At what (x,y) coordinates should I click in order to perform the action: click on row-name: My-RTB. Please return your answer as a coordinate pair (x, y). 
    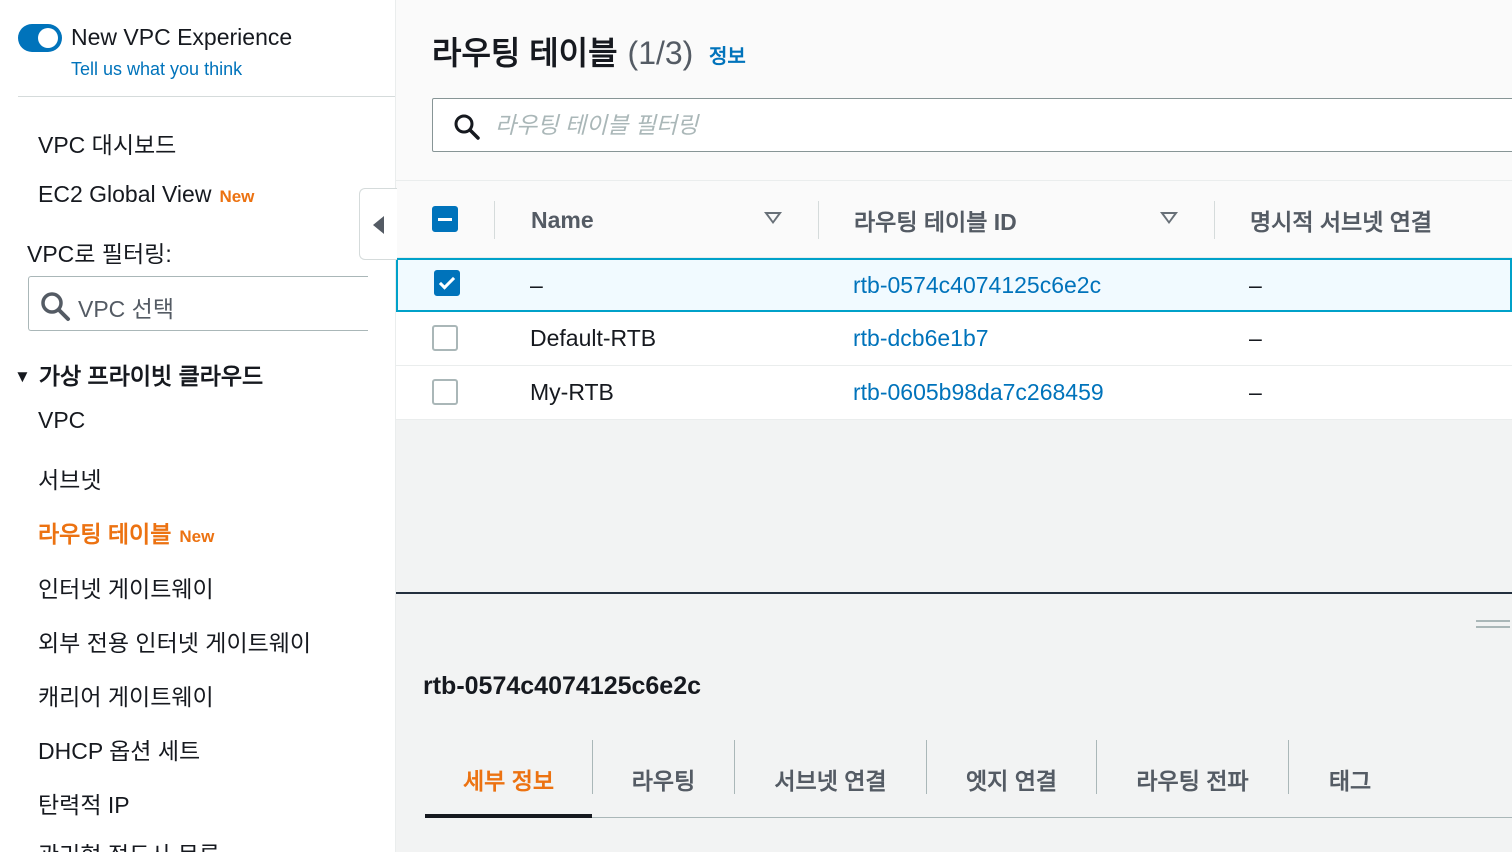
    Looking at the image, I should click on (572, 392).